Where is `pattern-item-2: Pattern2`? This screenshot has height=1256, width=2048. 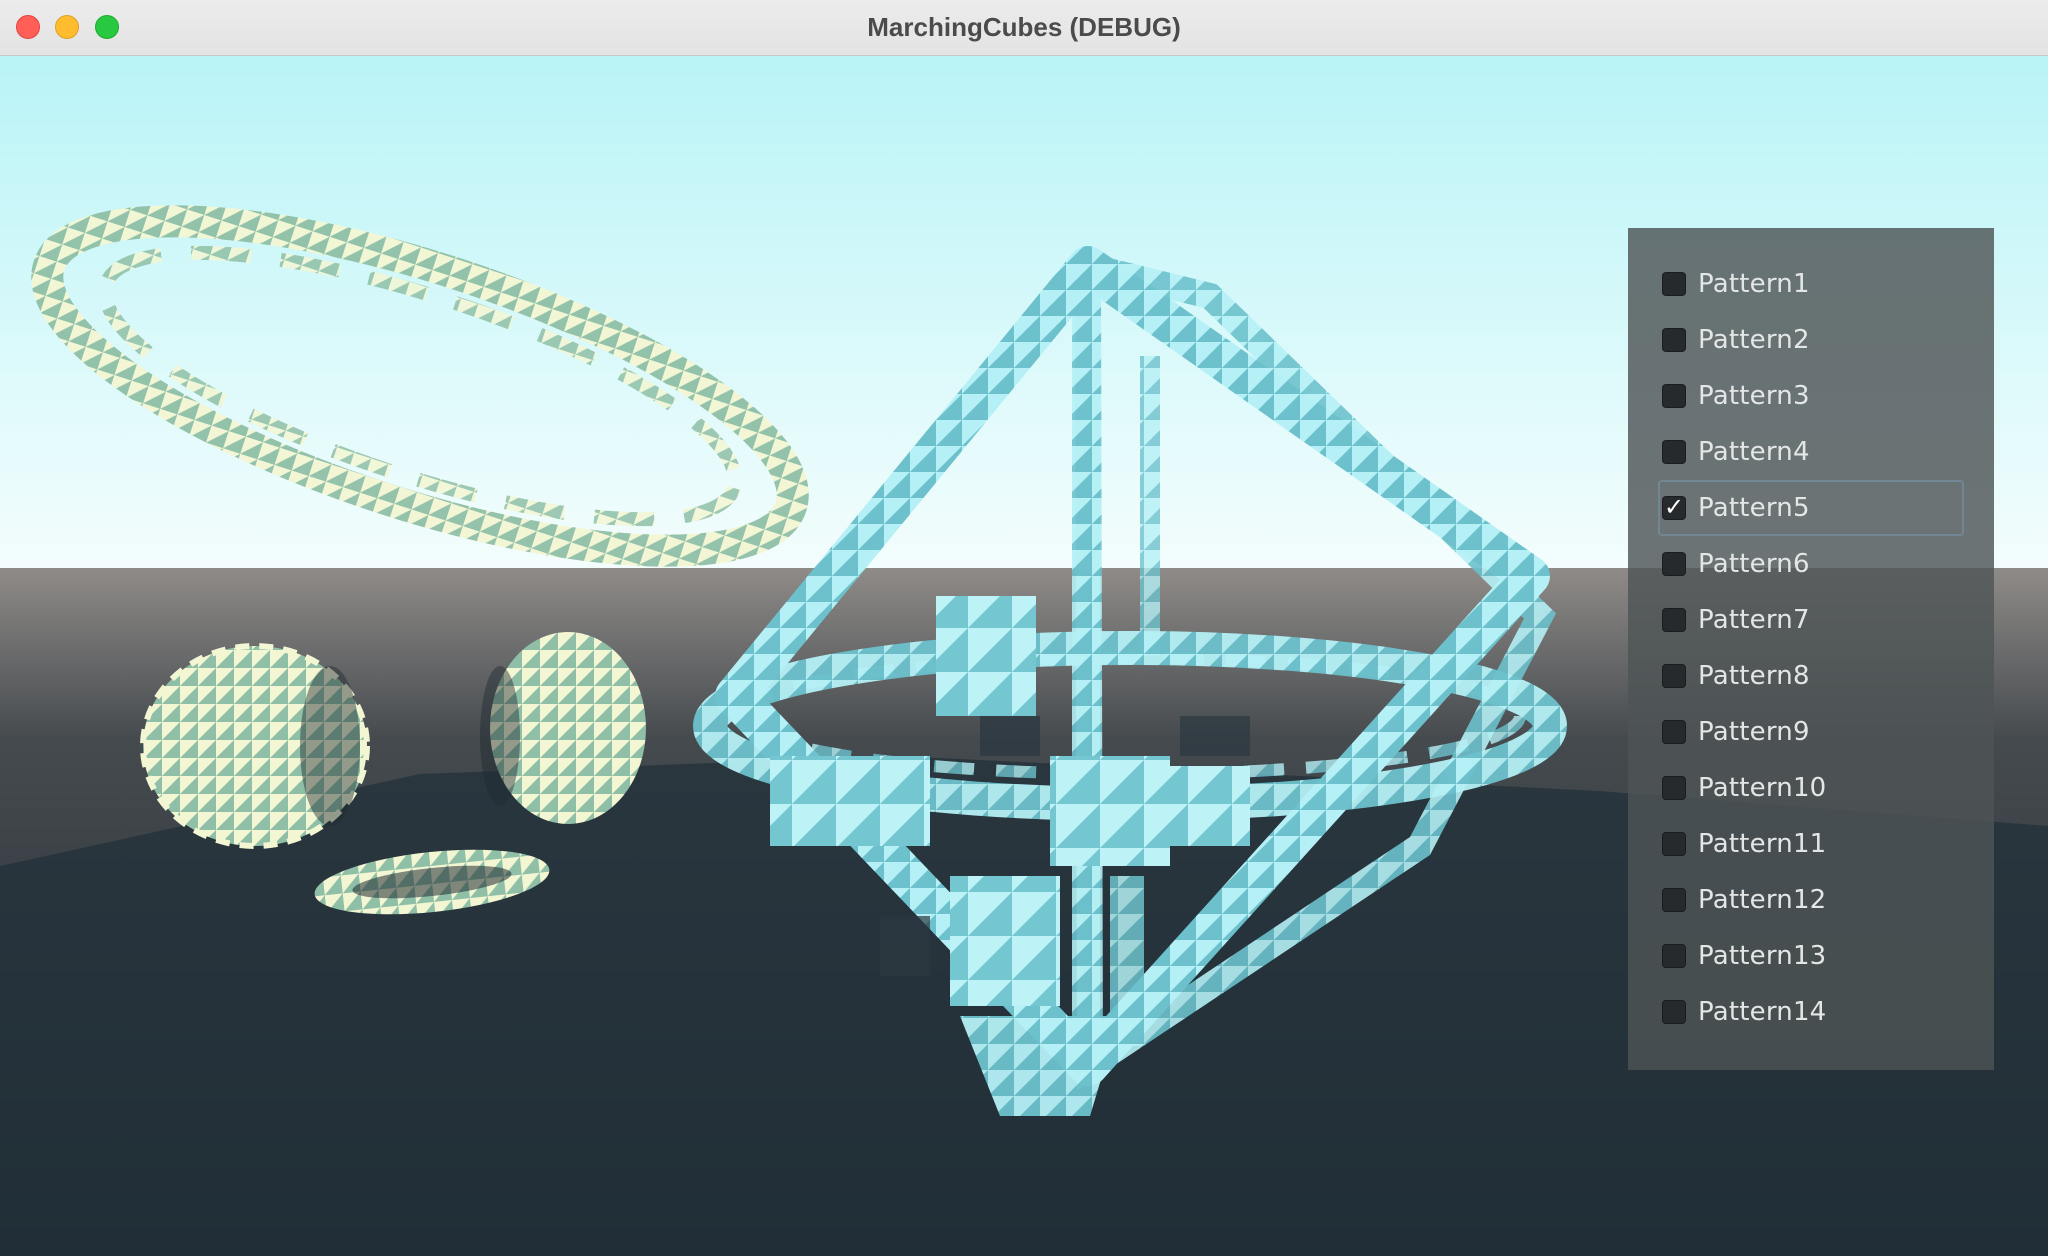
pattern-item-2: Pattern2 is located at coordinates (1811, 340).